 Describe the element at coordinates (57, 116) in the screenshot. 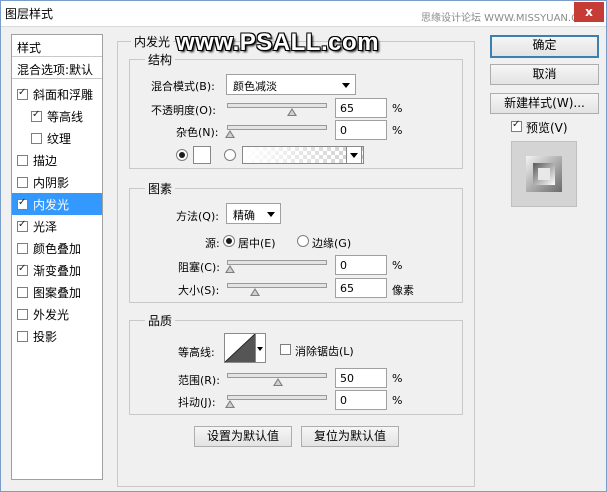

I see `style-item: 等高线` at that location.